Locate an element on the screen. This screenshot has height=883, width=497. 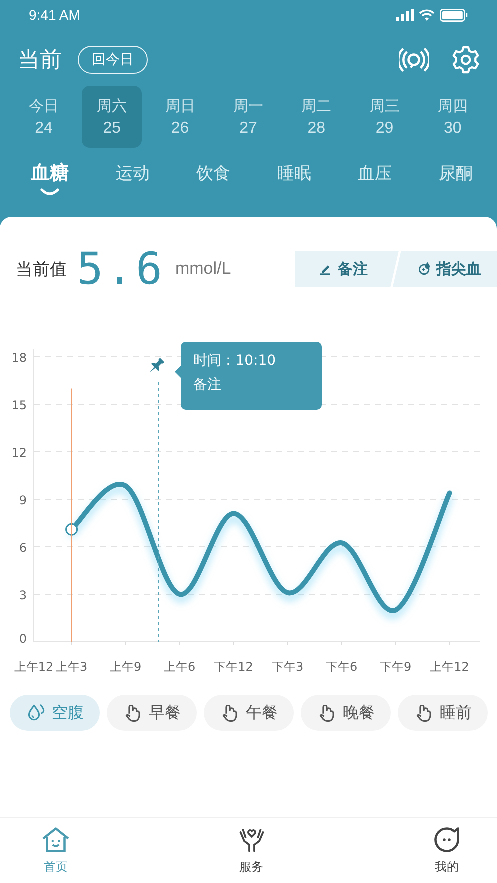
x-axis-label: 下午9 is located at coordinates (396, 667).